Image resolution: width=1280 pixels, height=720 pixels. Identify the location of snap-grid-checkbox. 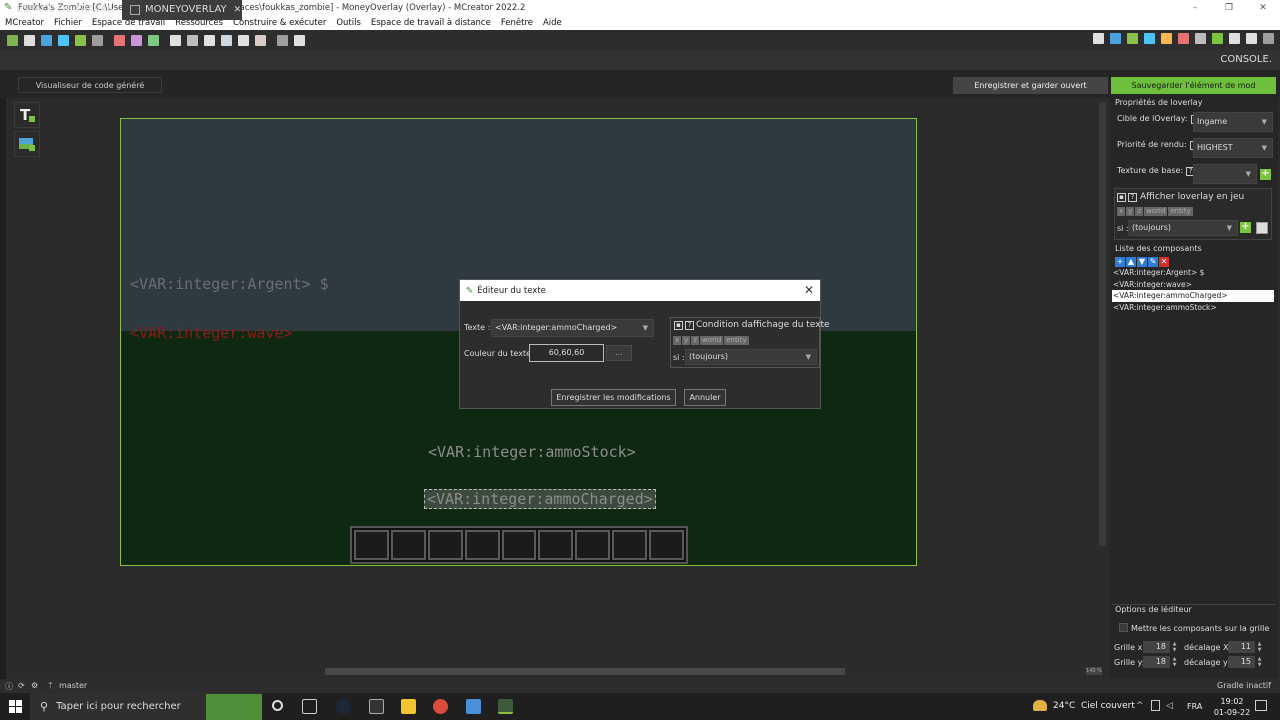
(1123, 627).